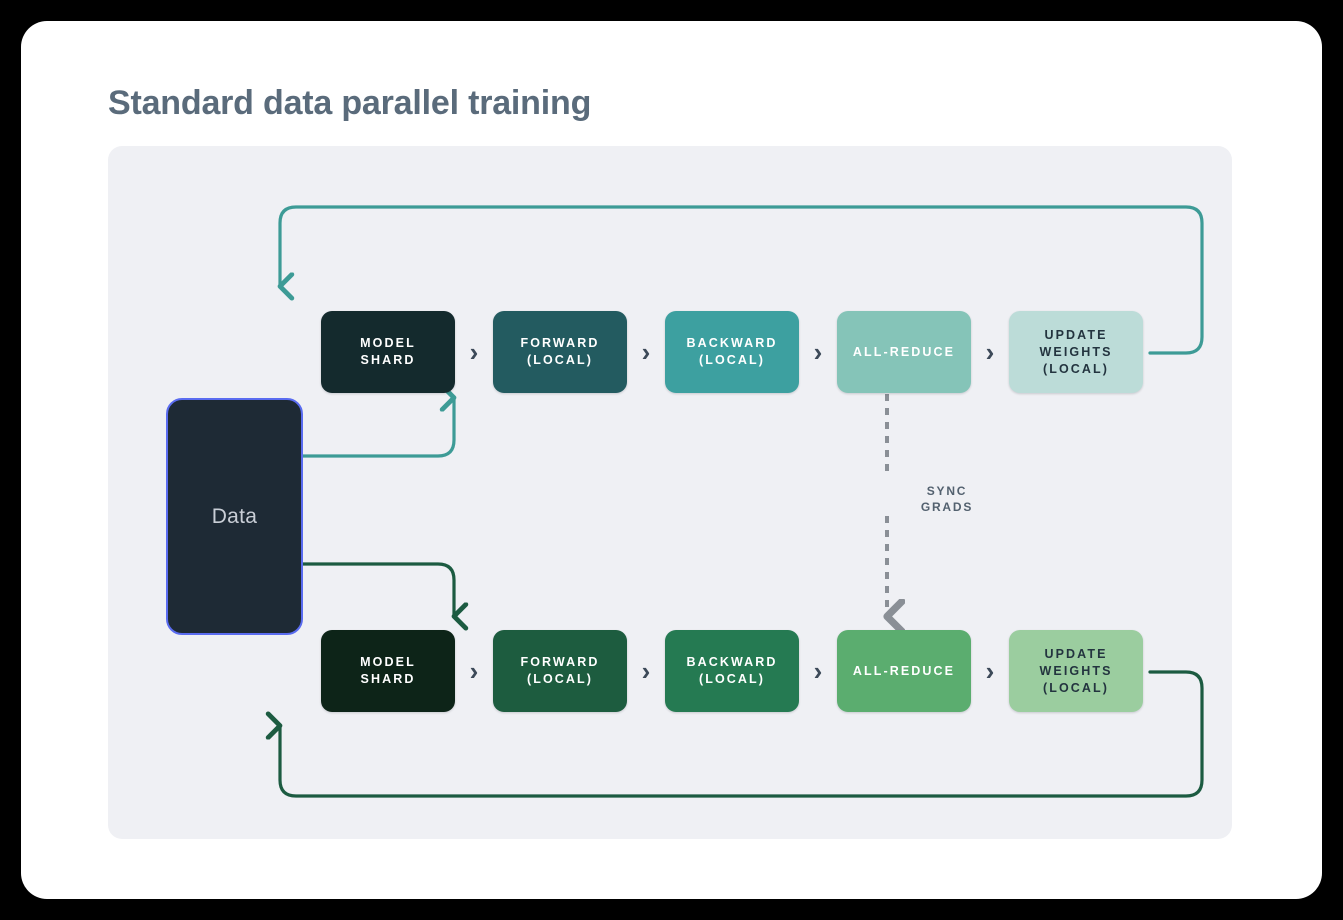  I want to click on replica-bottom-backward-local: BACKWARD (LOCAL), so click(732, 671).